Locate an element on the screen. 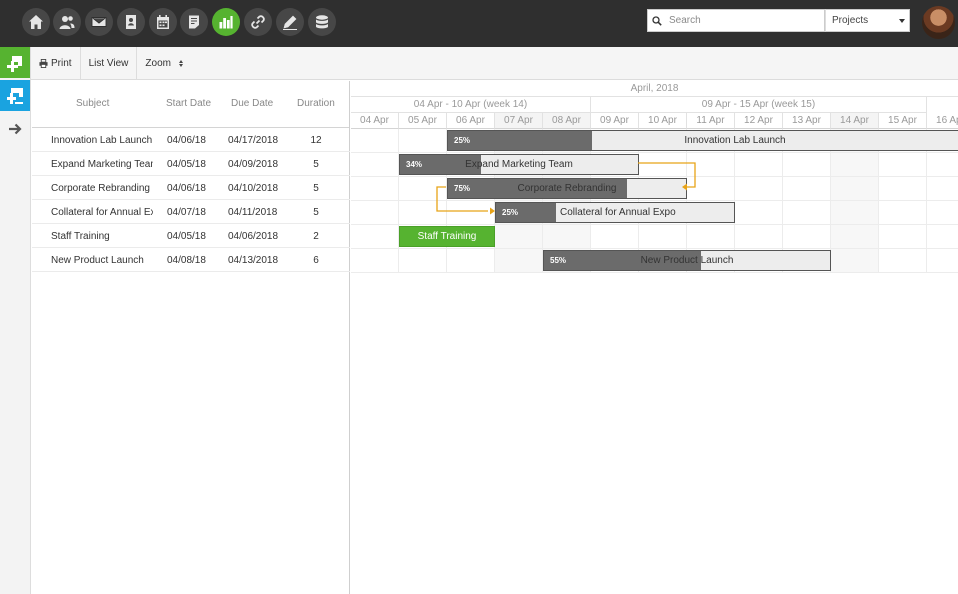 The height and width of the screenshot is (594, 958). gantt-bar: Staff Training is located at coordinates (447, 236).